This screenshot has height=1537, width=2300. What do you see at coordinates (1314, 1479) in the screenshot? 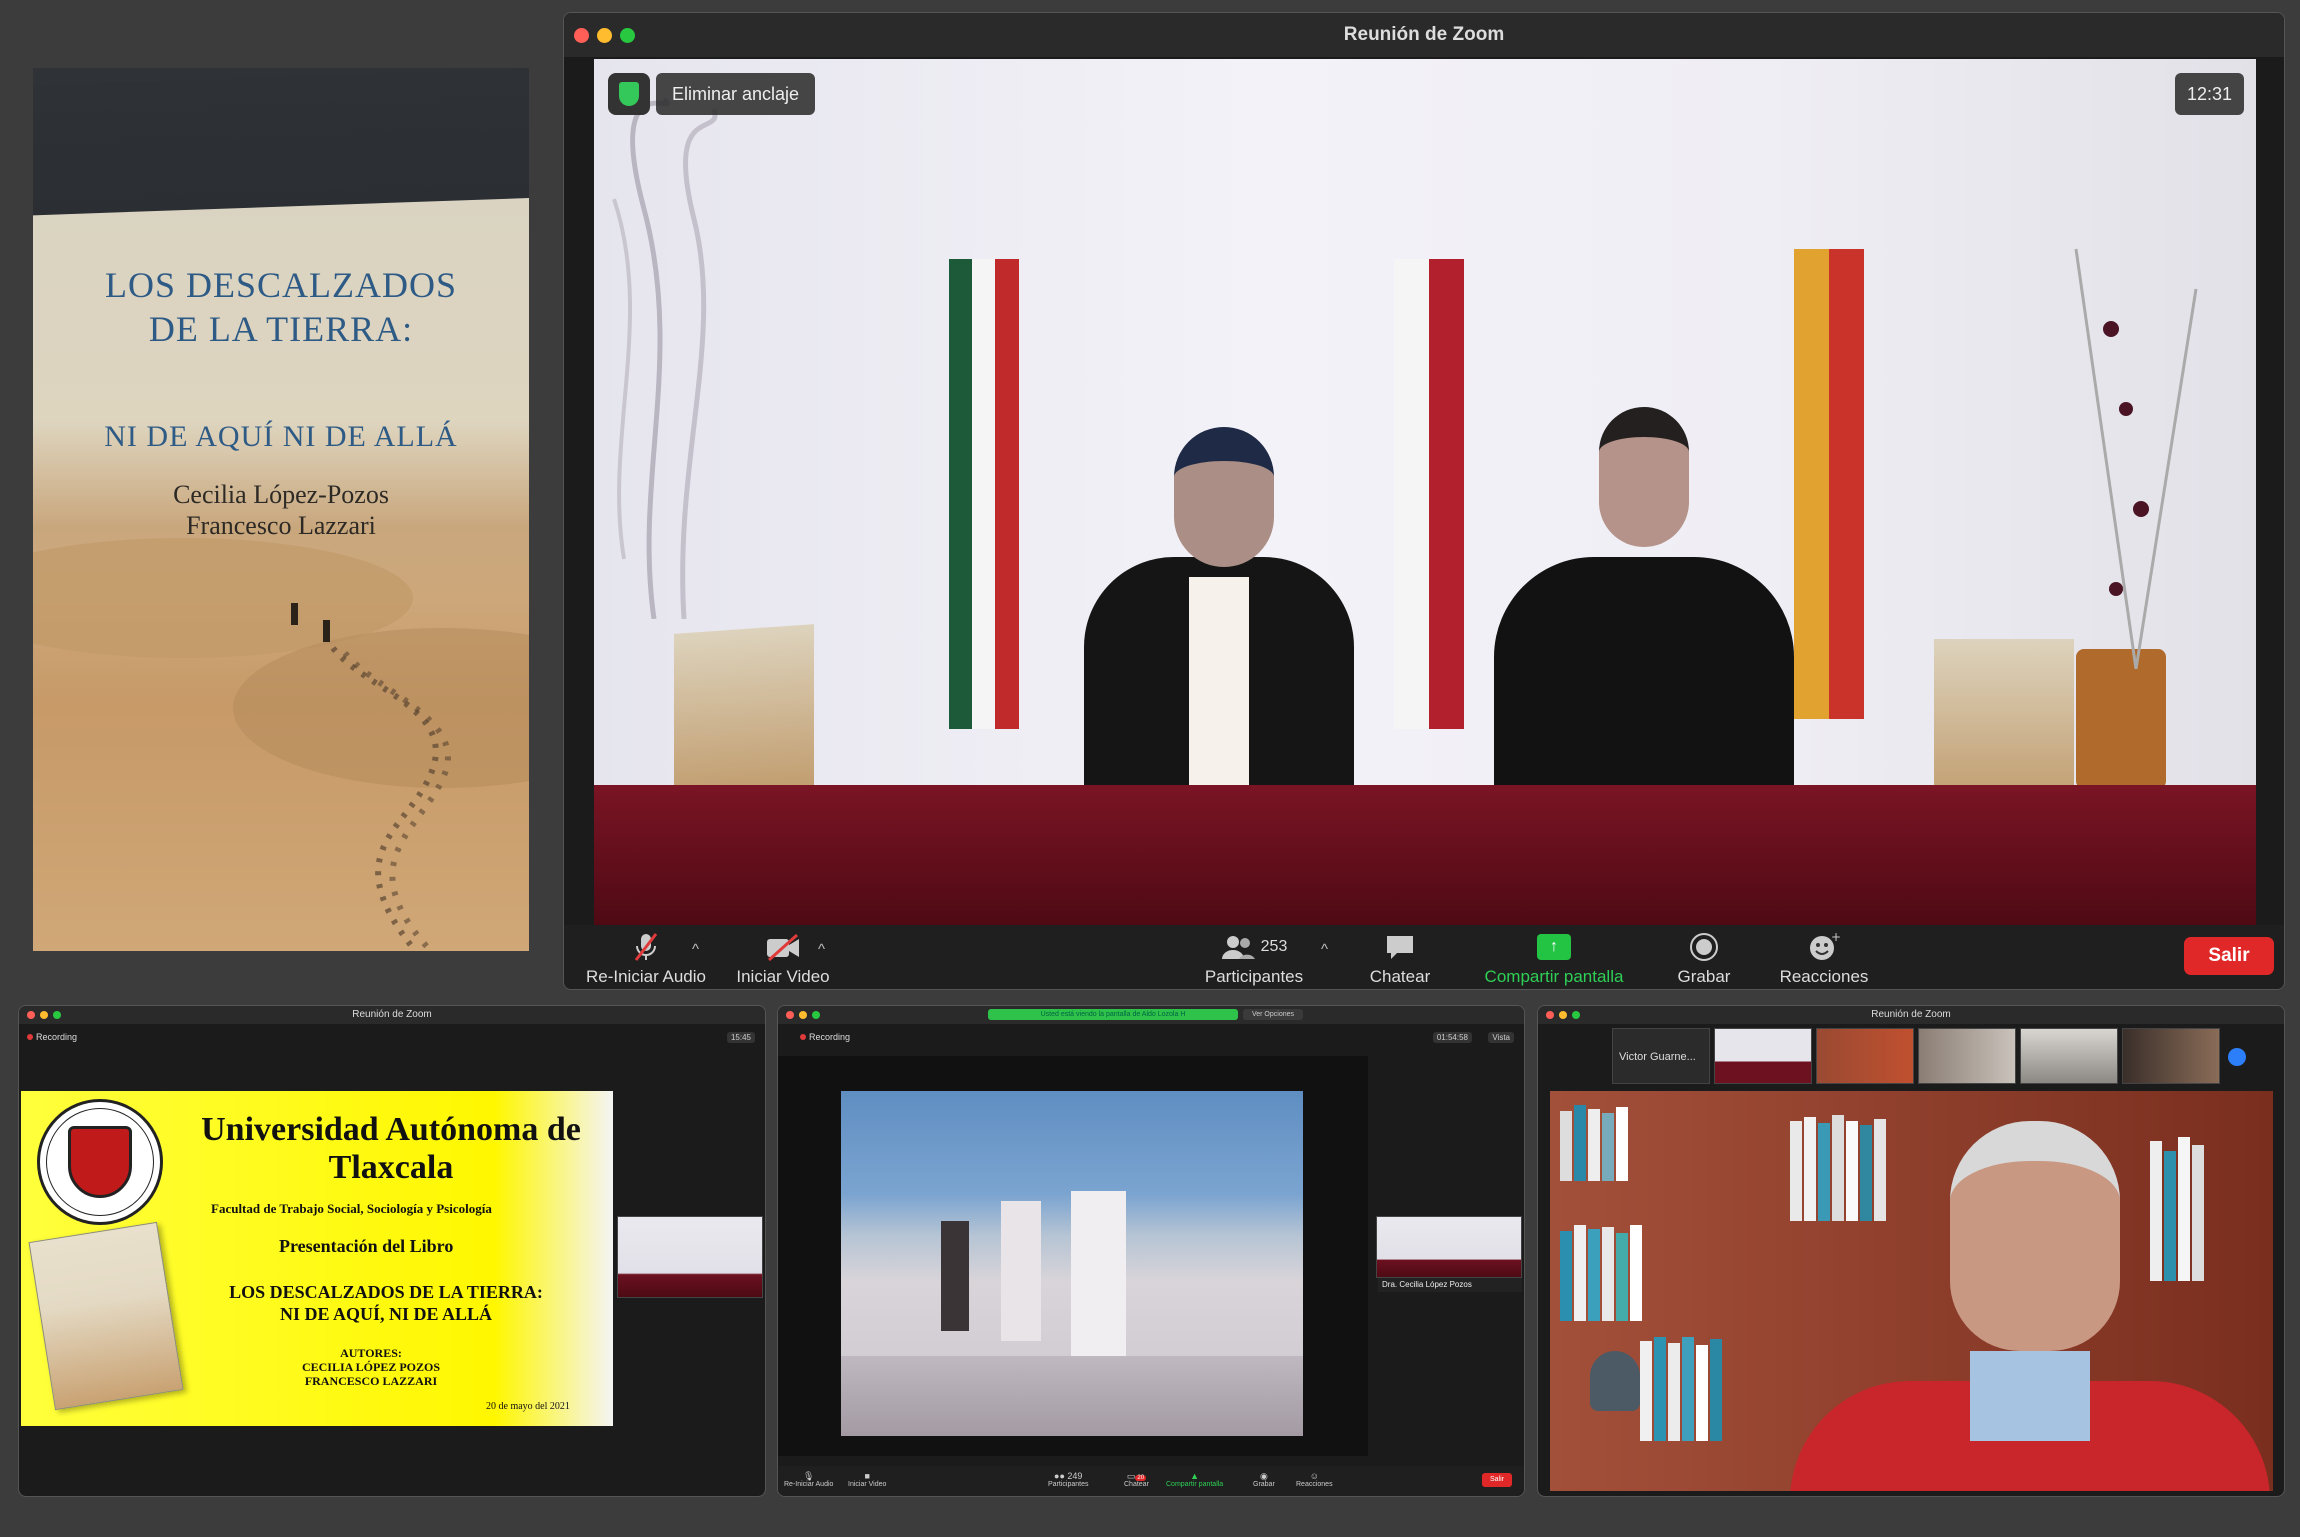
I see `mini-reactions-button: ☺ Reacciones` at bounding box center [1314, 1479].